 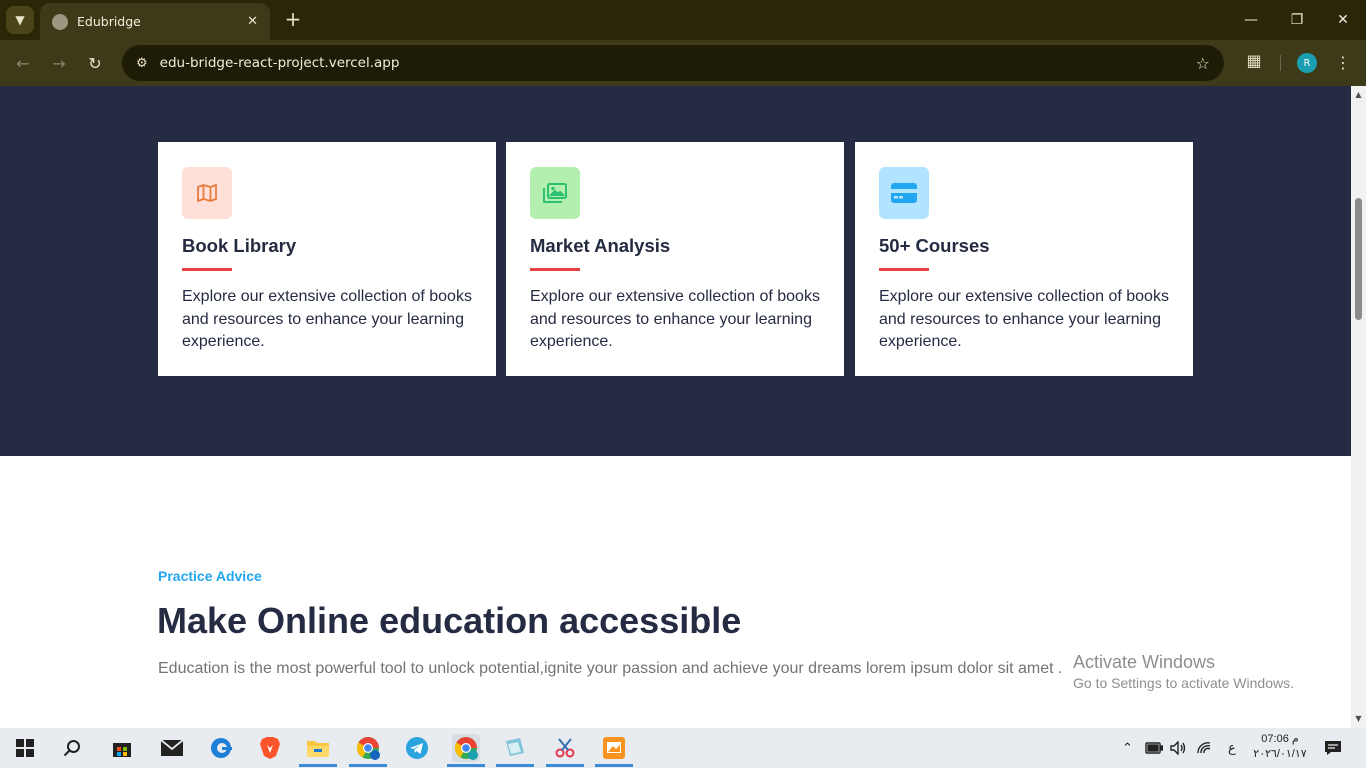 I want to click on section-headline: Make Online education accessible, so click(x=449, y=620).